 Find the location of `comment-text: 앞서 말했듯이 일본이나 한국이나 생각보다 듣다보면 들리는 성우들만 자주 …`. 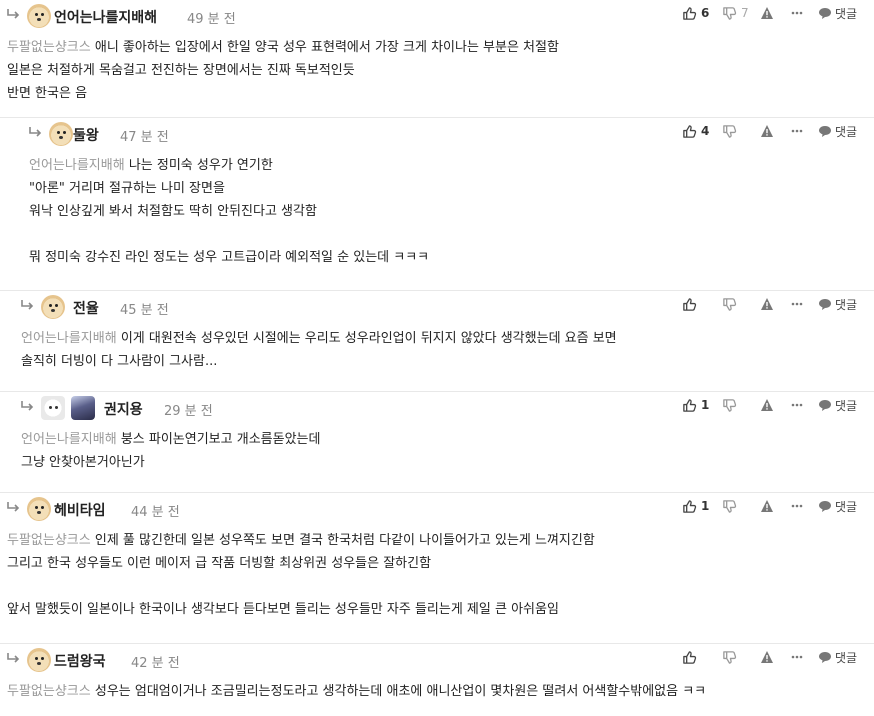

comment-text: 앞서 말했듯이 일본이나 한국이나 생각보다 듣다보면 들리는 성우들만 자주 … is located at coordinates (283, 609).